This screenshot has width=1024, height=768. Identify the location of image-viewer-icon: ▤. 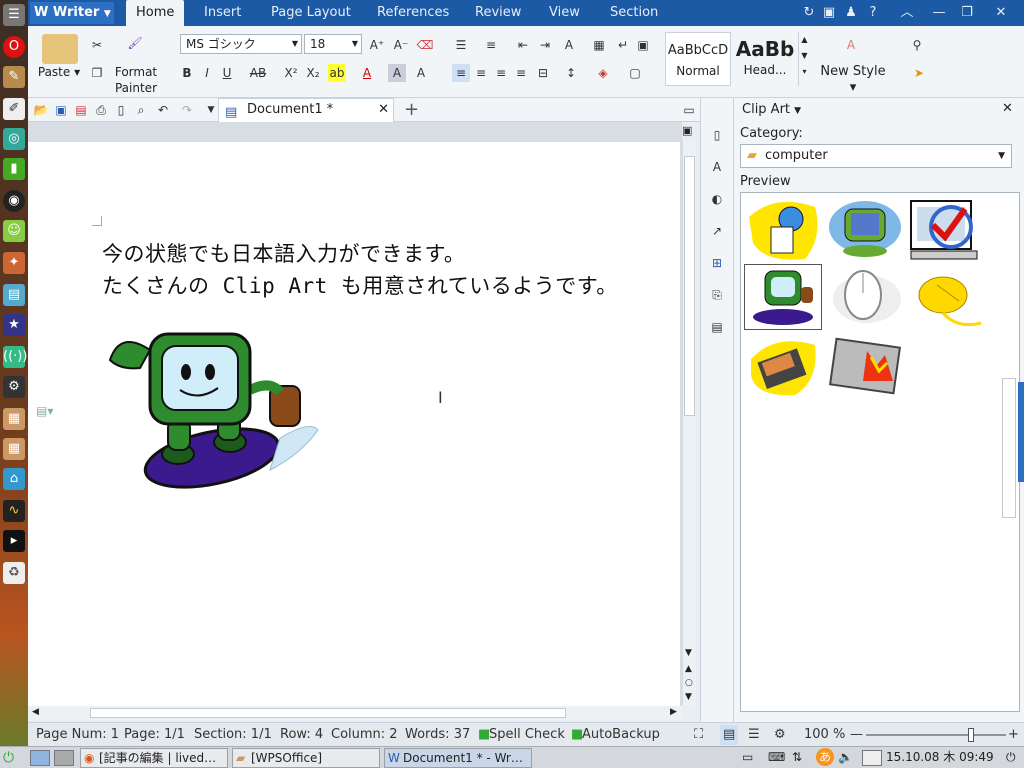
(14, 295).